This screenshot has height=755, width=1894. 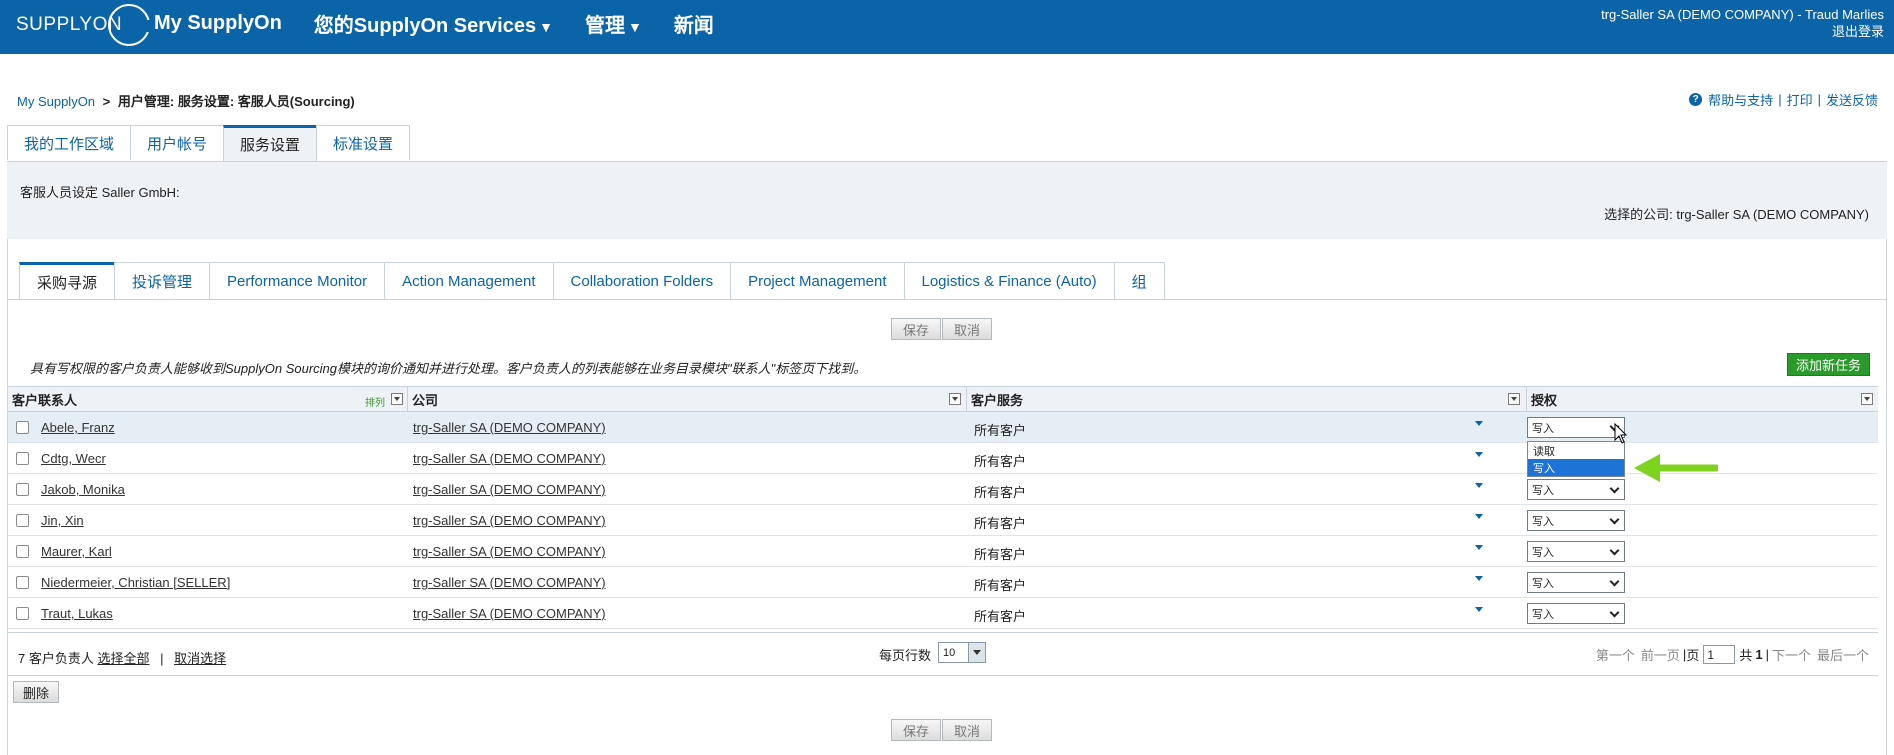 What do you see at coordinates (218, 23) in the screenshot?
I see `nav-my-supplyon: My SupplyOn` at bounding box center [218, 23].